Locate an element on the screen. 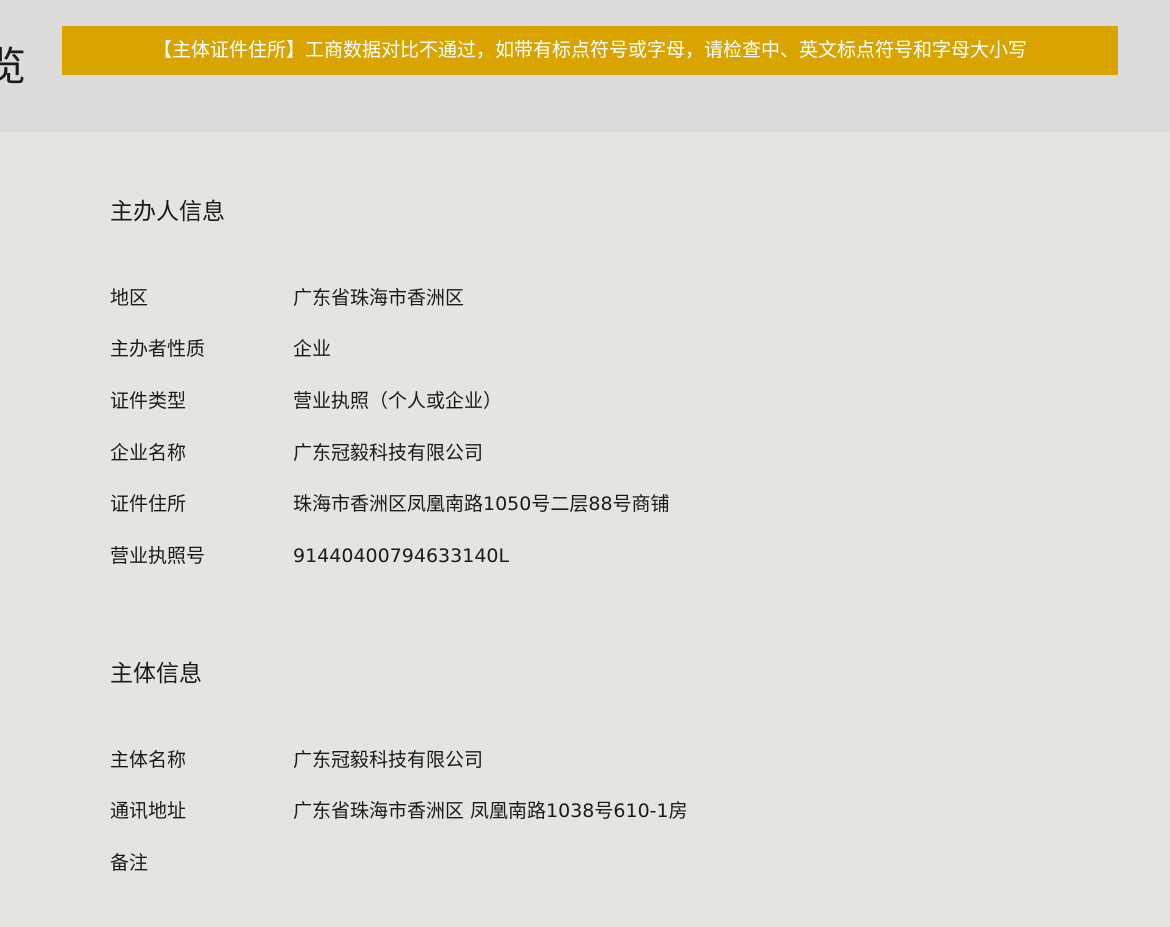 The height and width of the screenshot is (927, 1170). field-value: 珠海市香洲区凤凰南路1050号二层88号商铺 is located at coordinates (481, 504).